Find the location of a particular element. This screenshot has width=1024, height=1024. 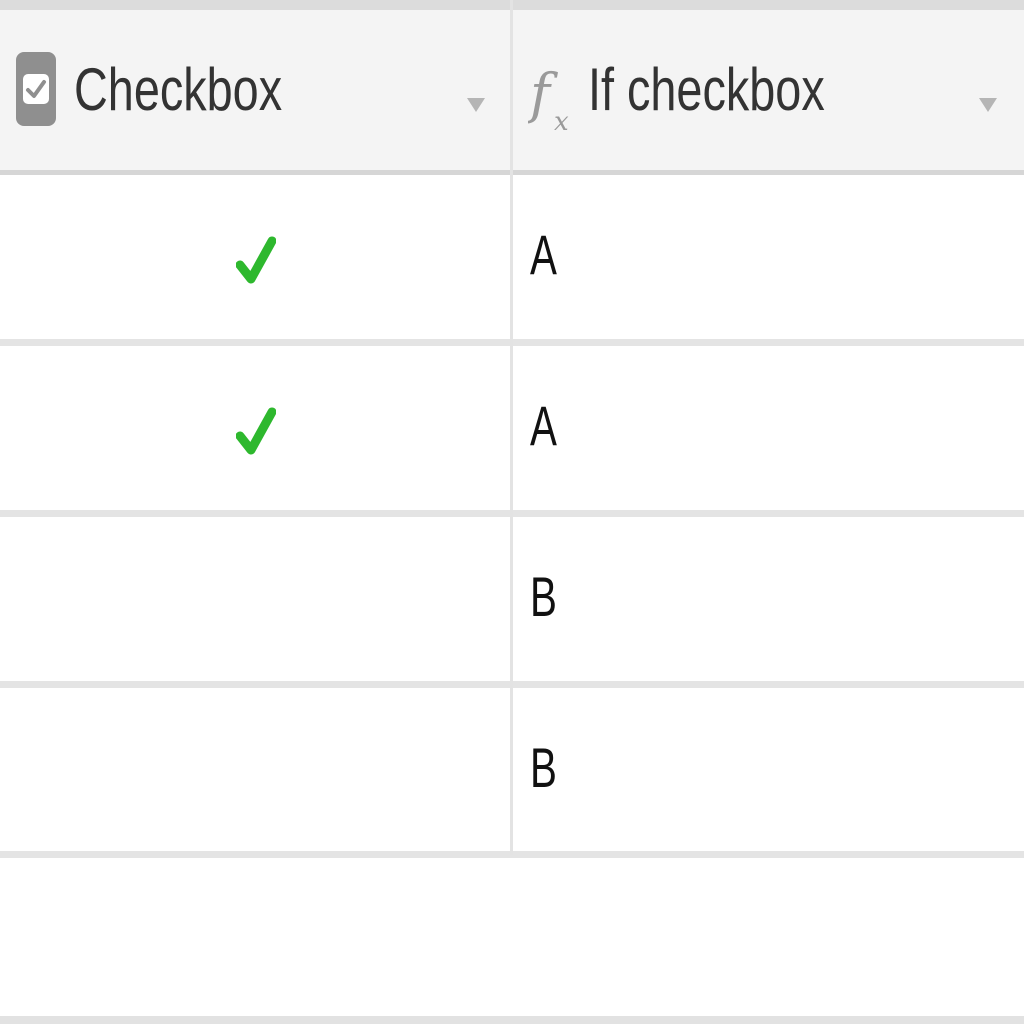

svg-text: x is located at coordinates (561, 122).